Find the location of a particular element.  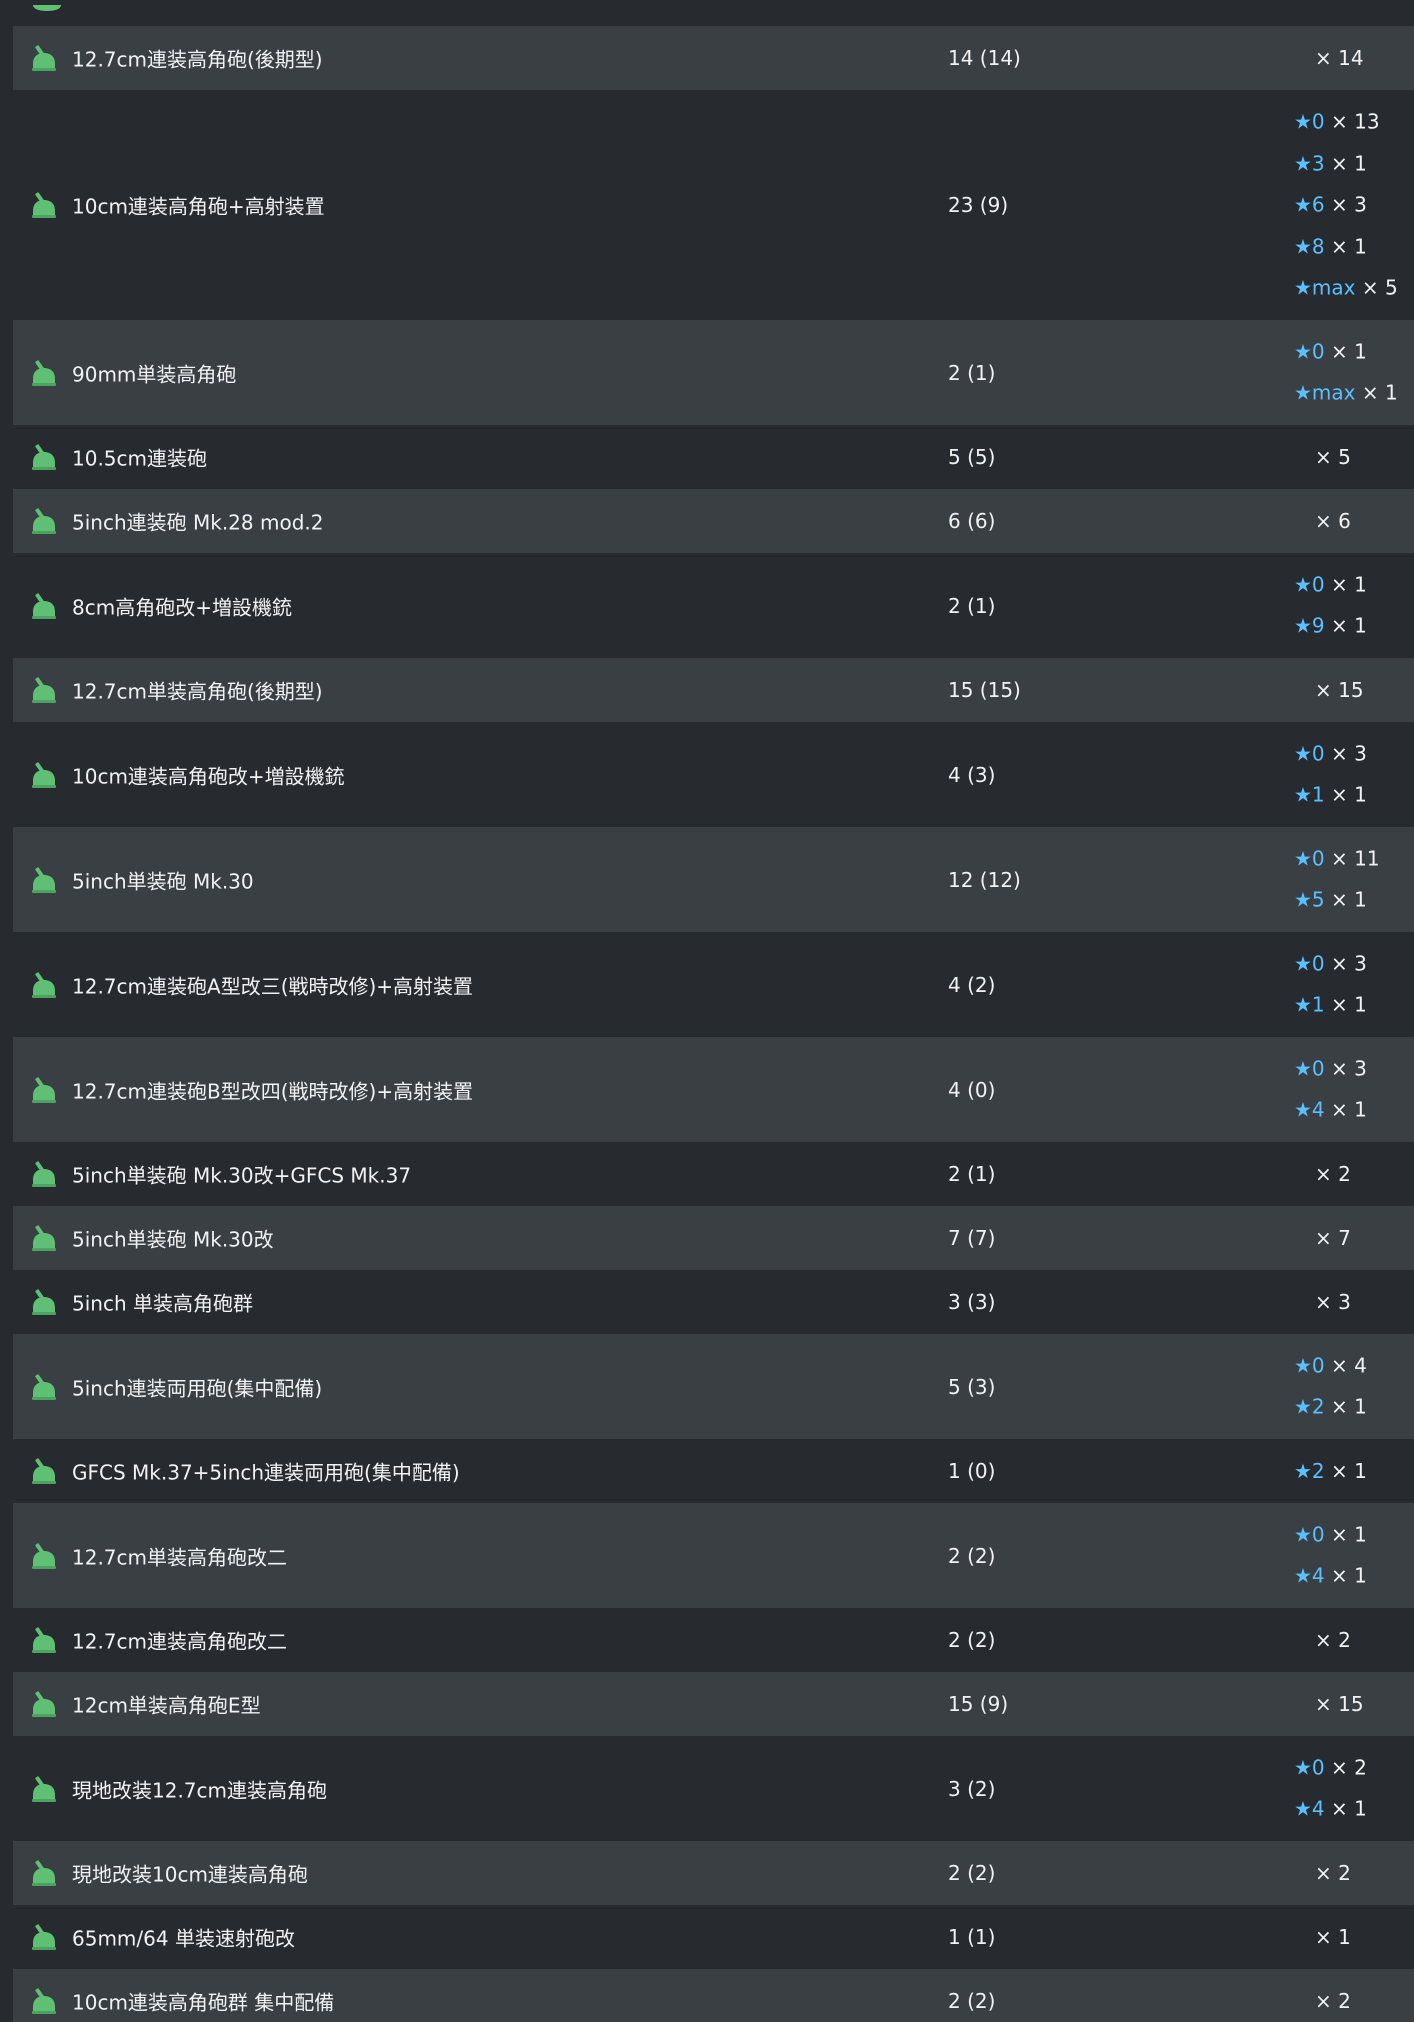

equipment-row: 5inch 単装高角砲群 3 (3) × 3 is located at coordinates (713, 1302).